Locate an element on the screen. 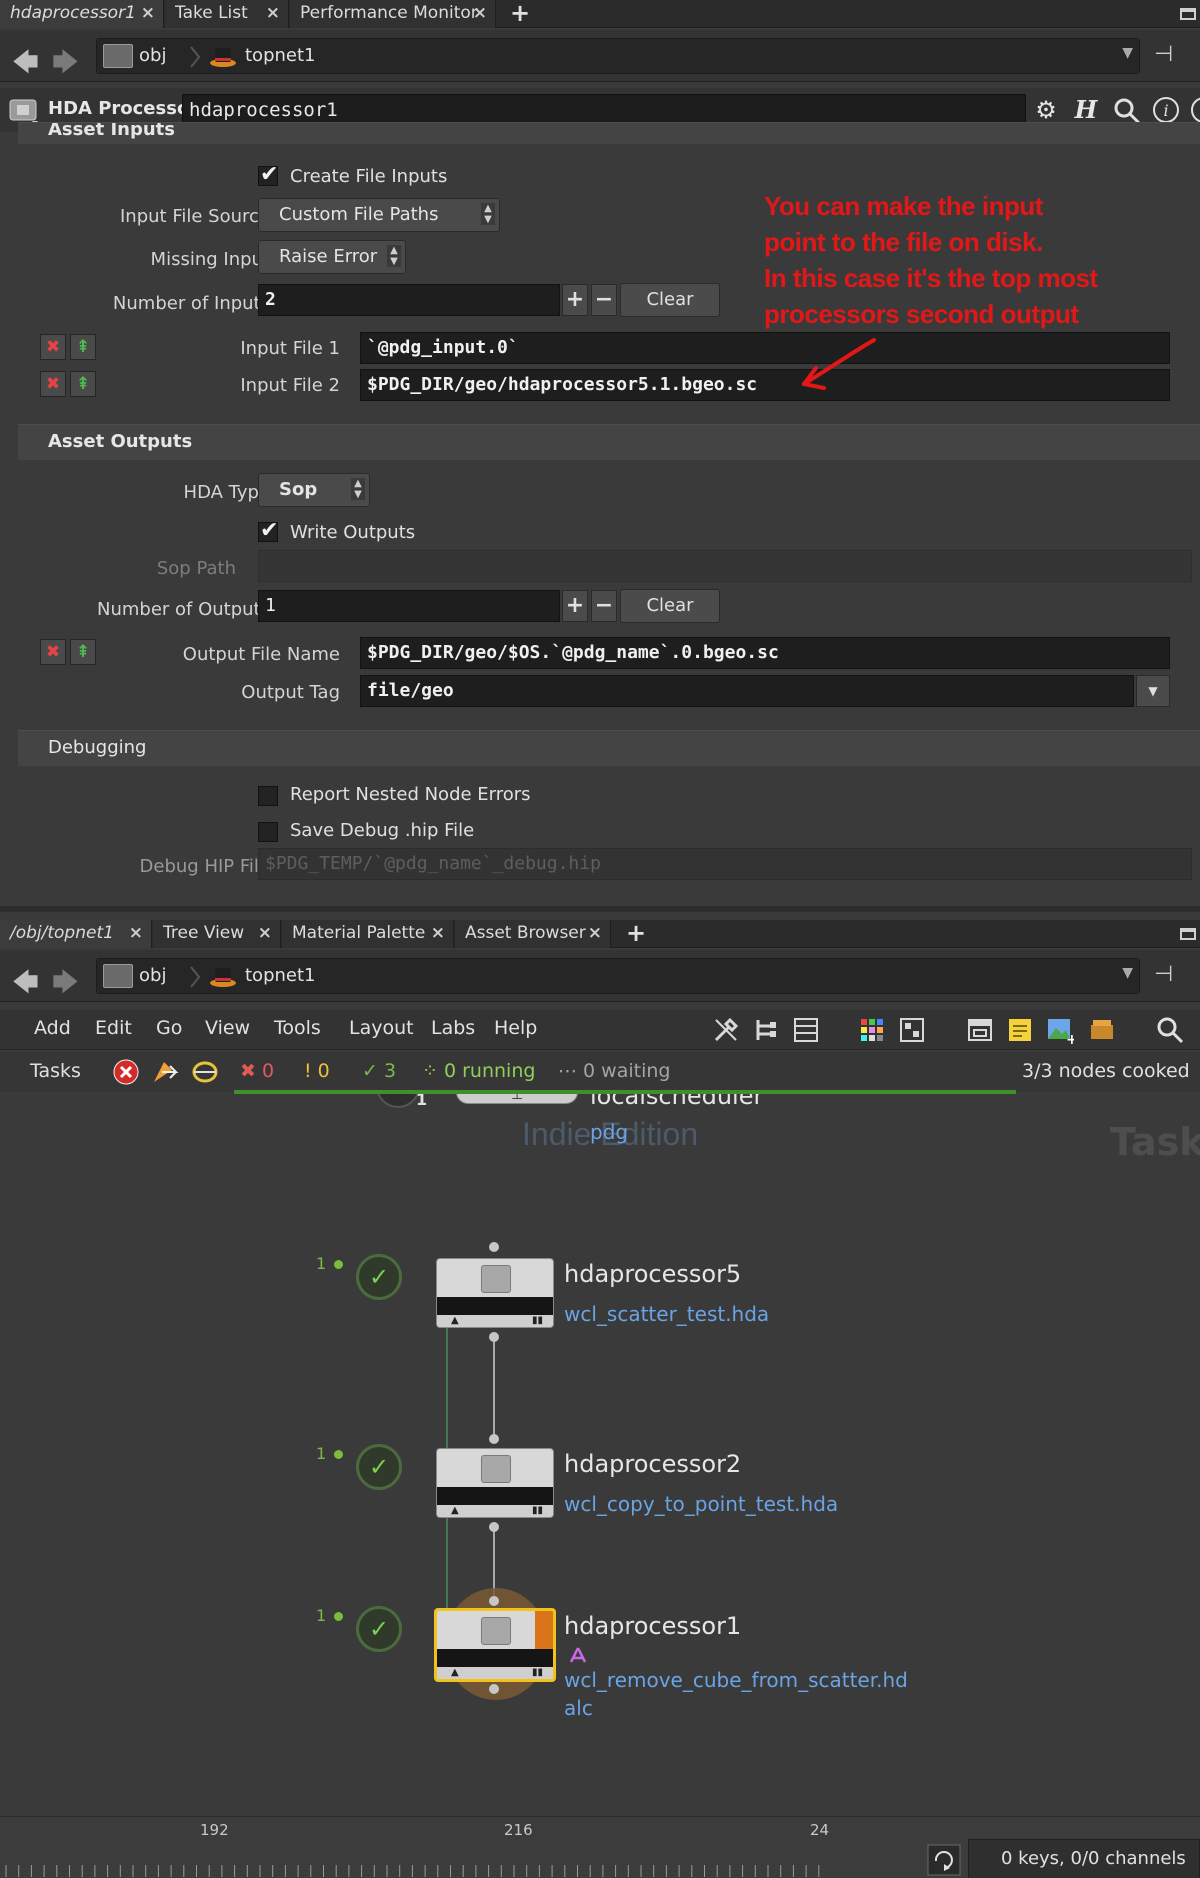 The height and width of the screenshot is (1878, 1200). save-debug-hip-checkbox is located at coordinates (268, 832).